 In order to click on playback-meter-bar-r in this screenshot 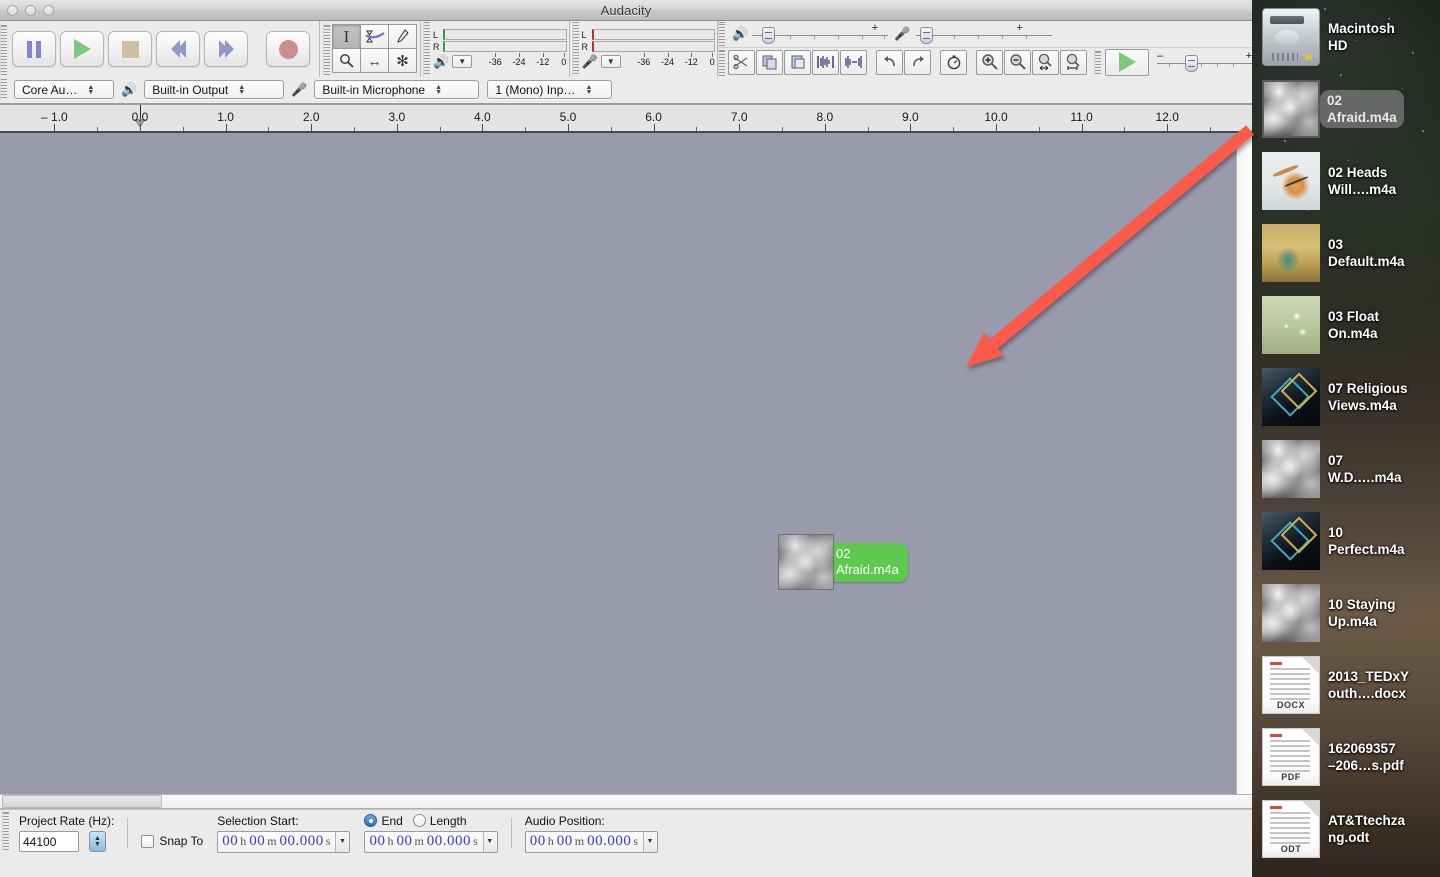, I will do `click(505, 46)`.